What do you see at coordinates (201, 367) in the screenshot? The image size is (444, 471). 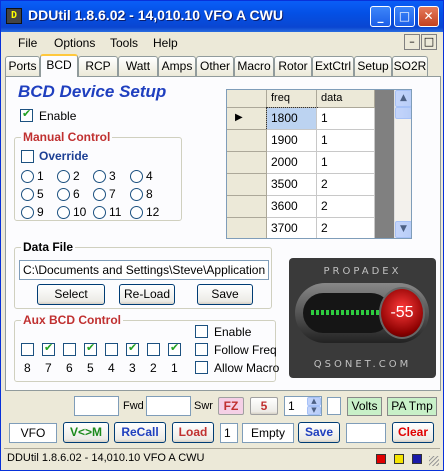 I see `allow-macro-checkbox` at bounding box center [201, 367].